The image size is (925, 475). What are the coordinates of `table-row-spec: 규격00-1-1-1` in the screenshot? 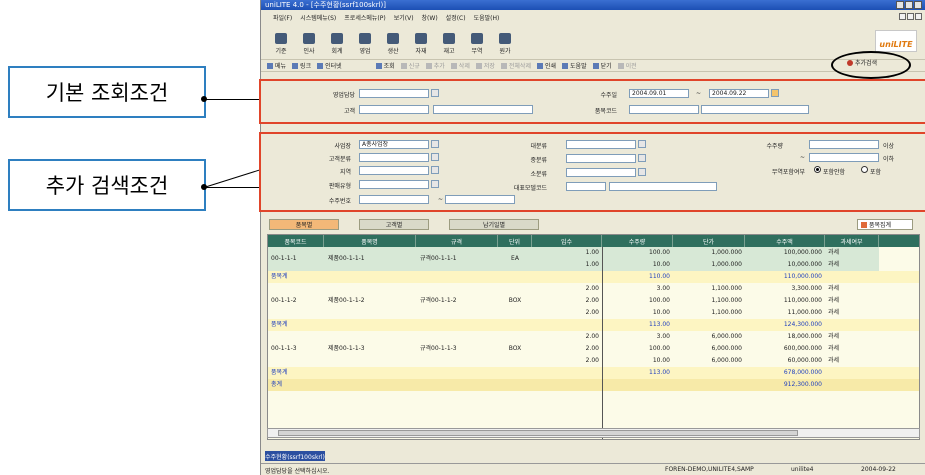 It's located at (459, 259).